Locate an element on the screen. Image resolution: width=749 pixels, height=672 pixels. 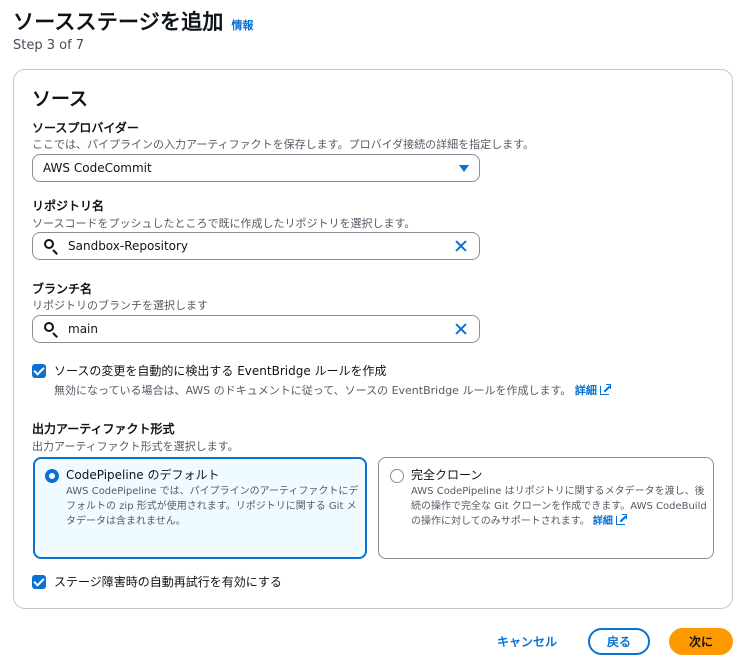
branch-label: ブランチ名 is located at coordinates (62, 289).